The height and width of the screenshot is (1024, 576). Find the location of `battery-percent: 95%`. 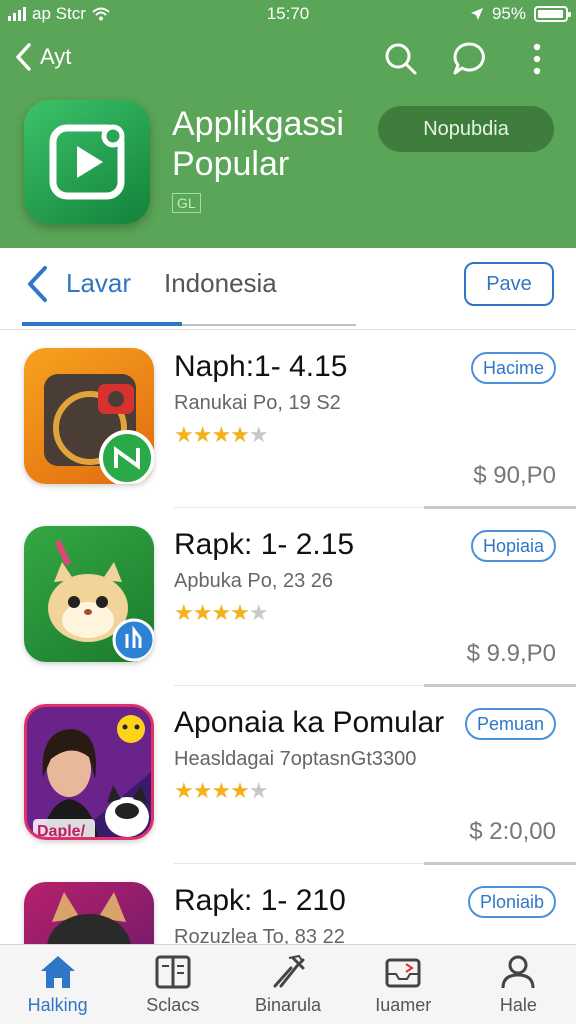

battery-percent: 95% is located at coordinates (508, 13).